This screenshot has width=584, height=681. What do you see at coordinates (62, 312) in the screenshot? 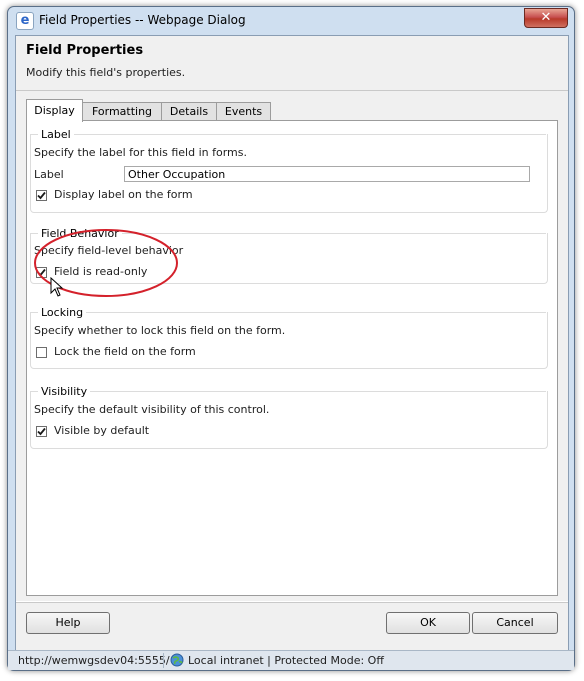
I see `locking-legend: Locking` at bounding box center [62, 312].